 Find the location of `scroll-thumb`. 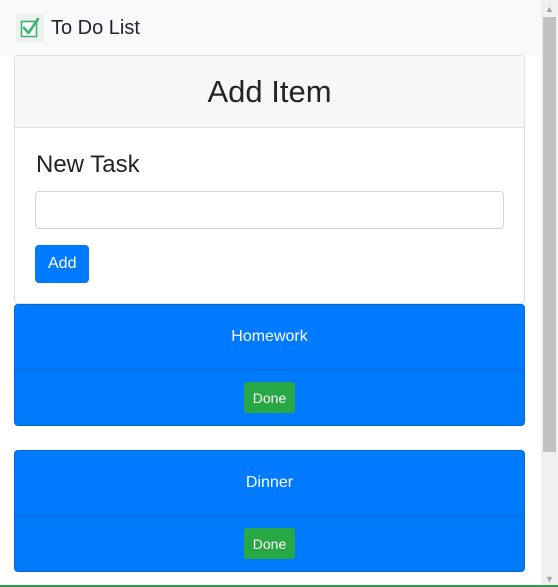

scroll-thumb is located at coordinates (549, 234).